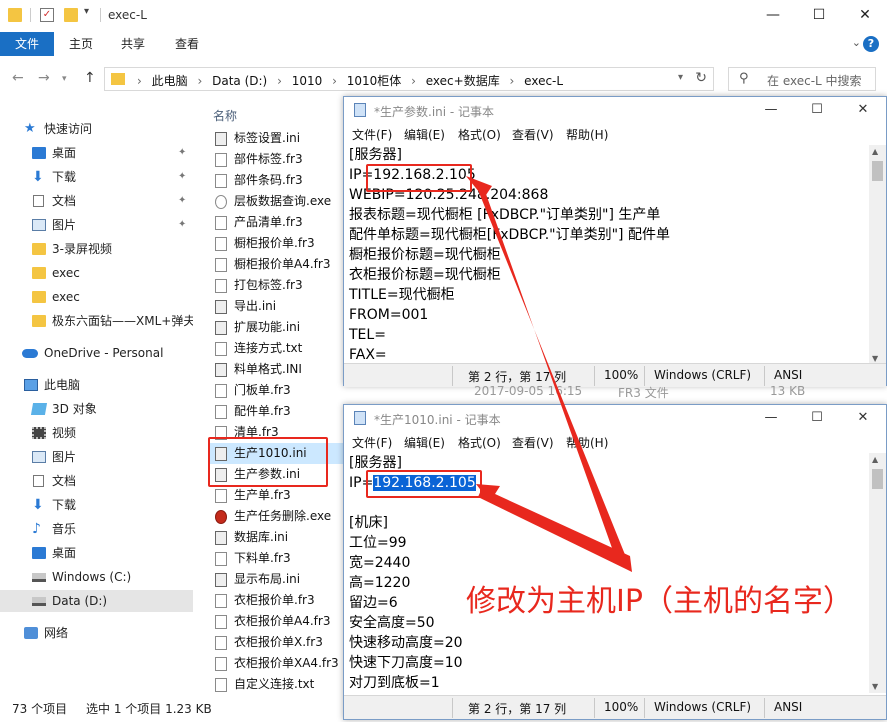 The image size is (887, 722). Describe the element at coordinates (278, 600) in the screenshot. I see `file-row: 衣柜报价单.fr3` at that location.